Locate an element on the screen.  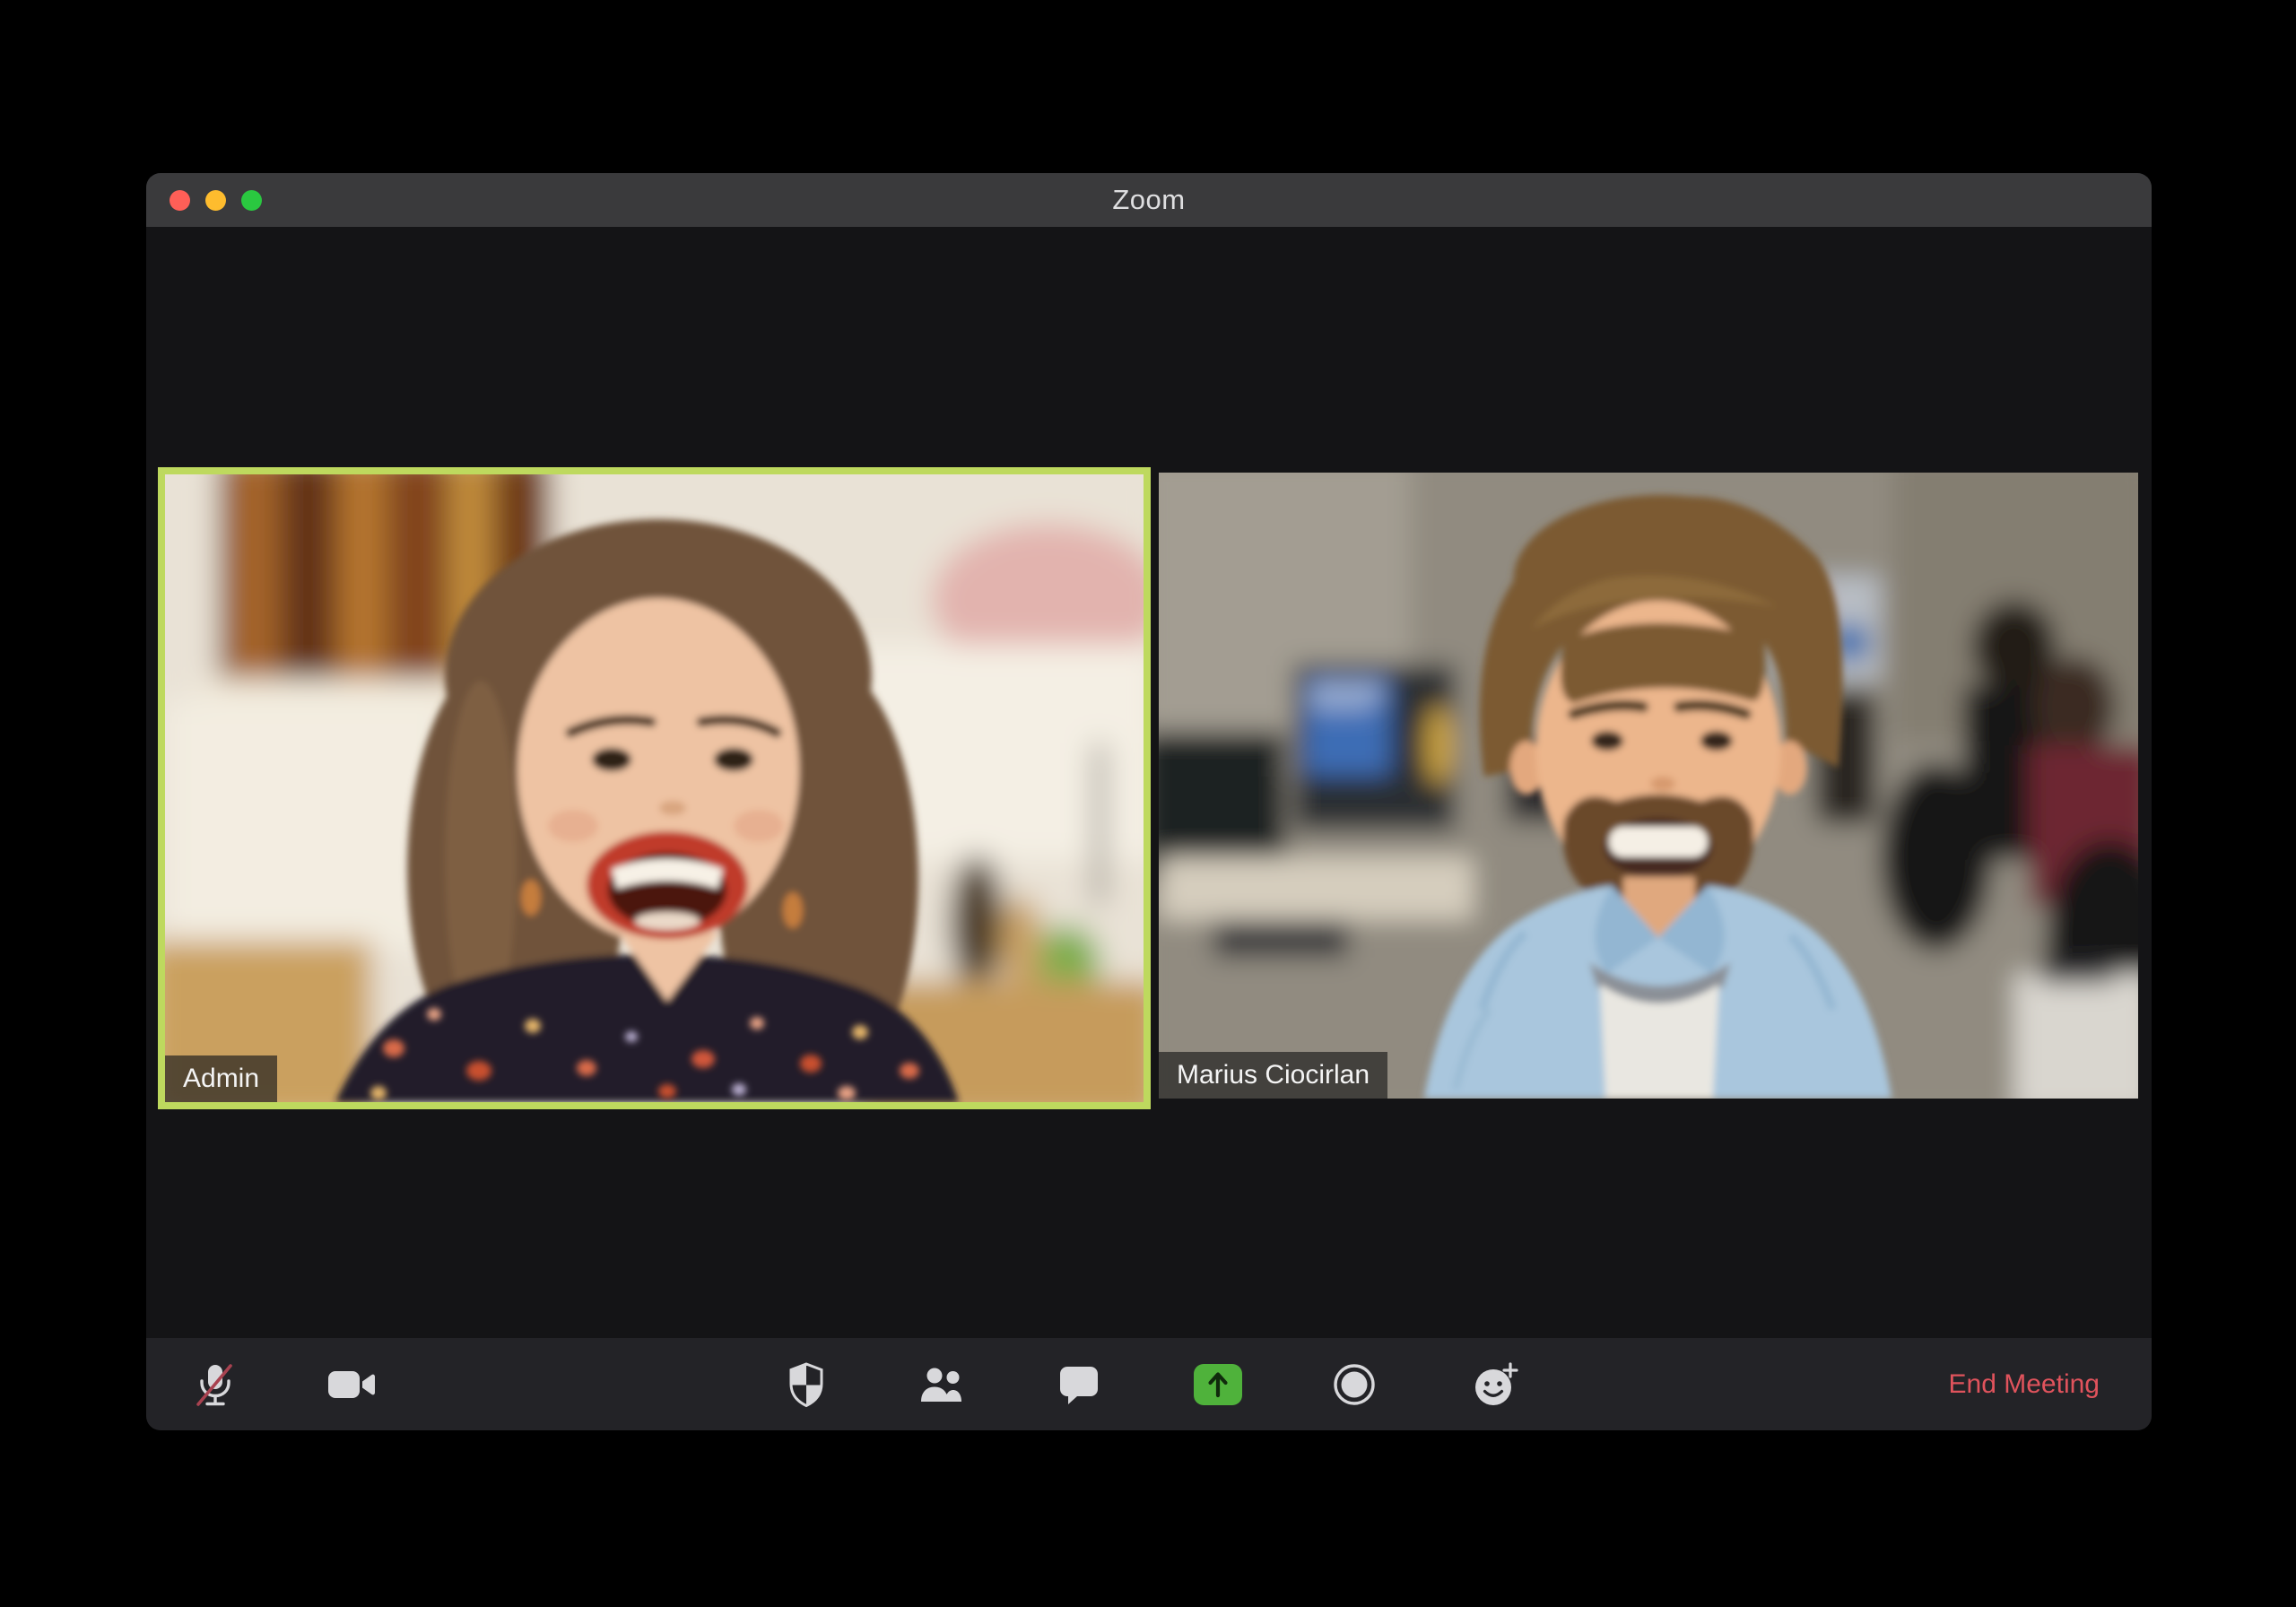
shield-icon is located at coordinates (806, 1384).